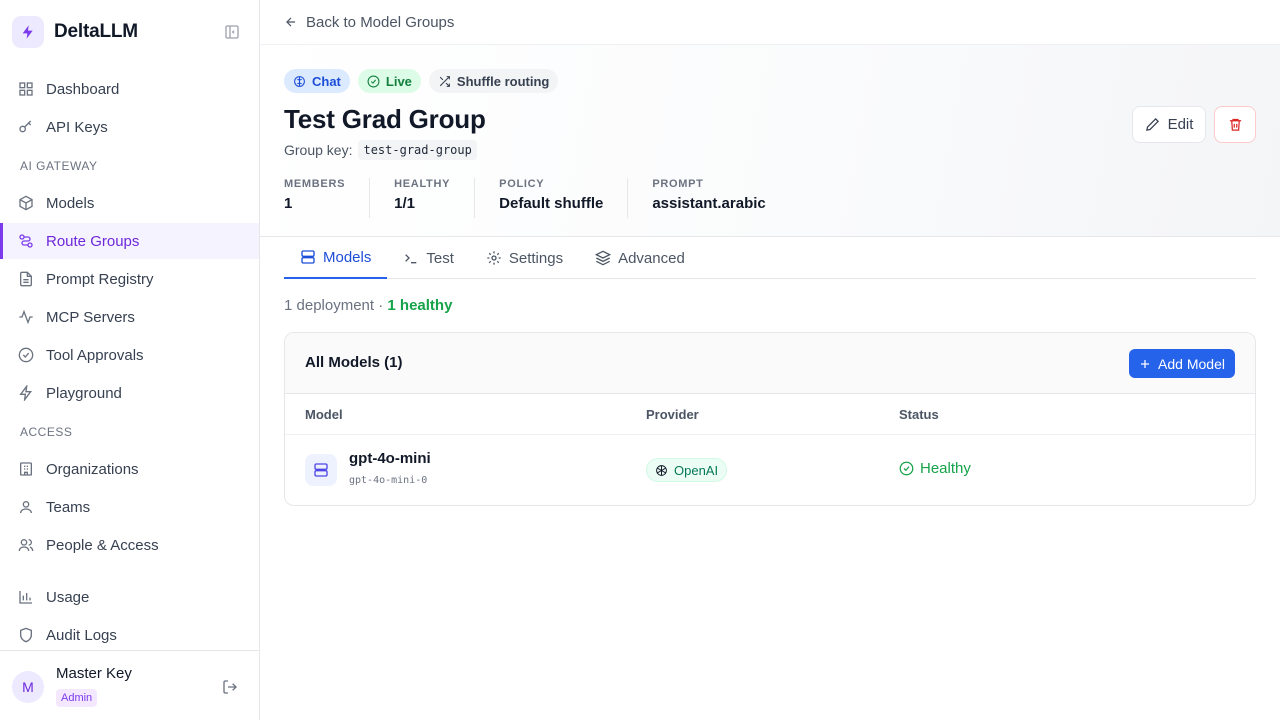 This screenshot has height=720, width=1280. What do you see at coordinates (421, 81) in the screenshot?
I see `group-badges: Chat Live Shuffle routing` at bounding box center [421, 81].